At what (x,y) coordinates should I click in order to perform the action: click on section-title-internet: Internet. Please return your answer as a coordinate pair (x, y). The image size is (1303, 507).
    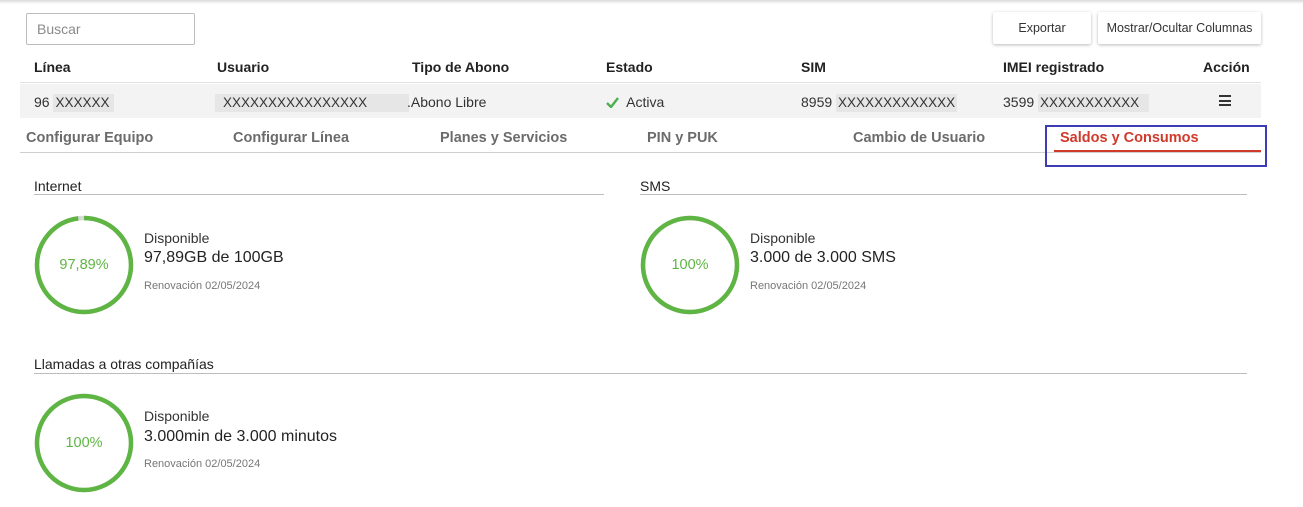
    Looking at the image, I should click on (58, 186).